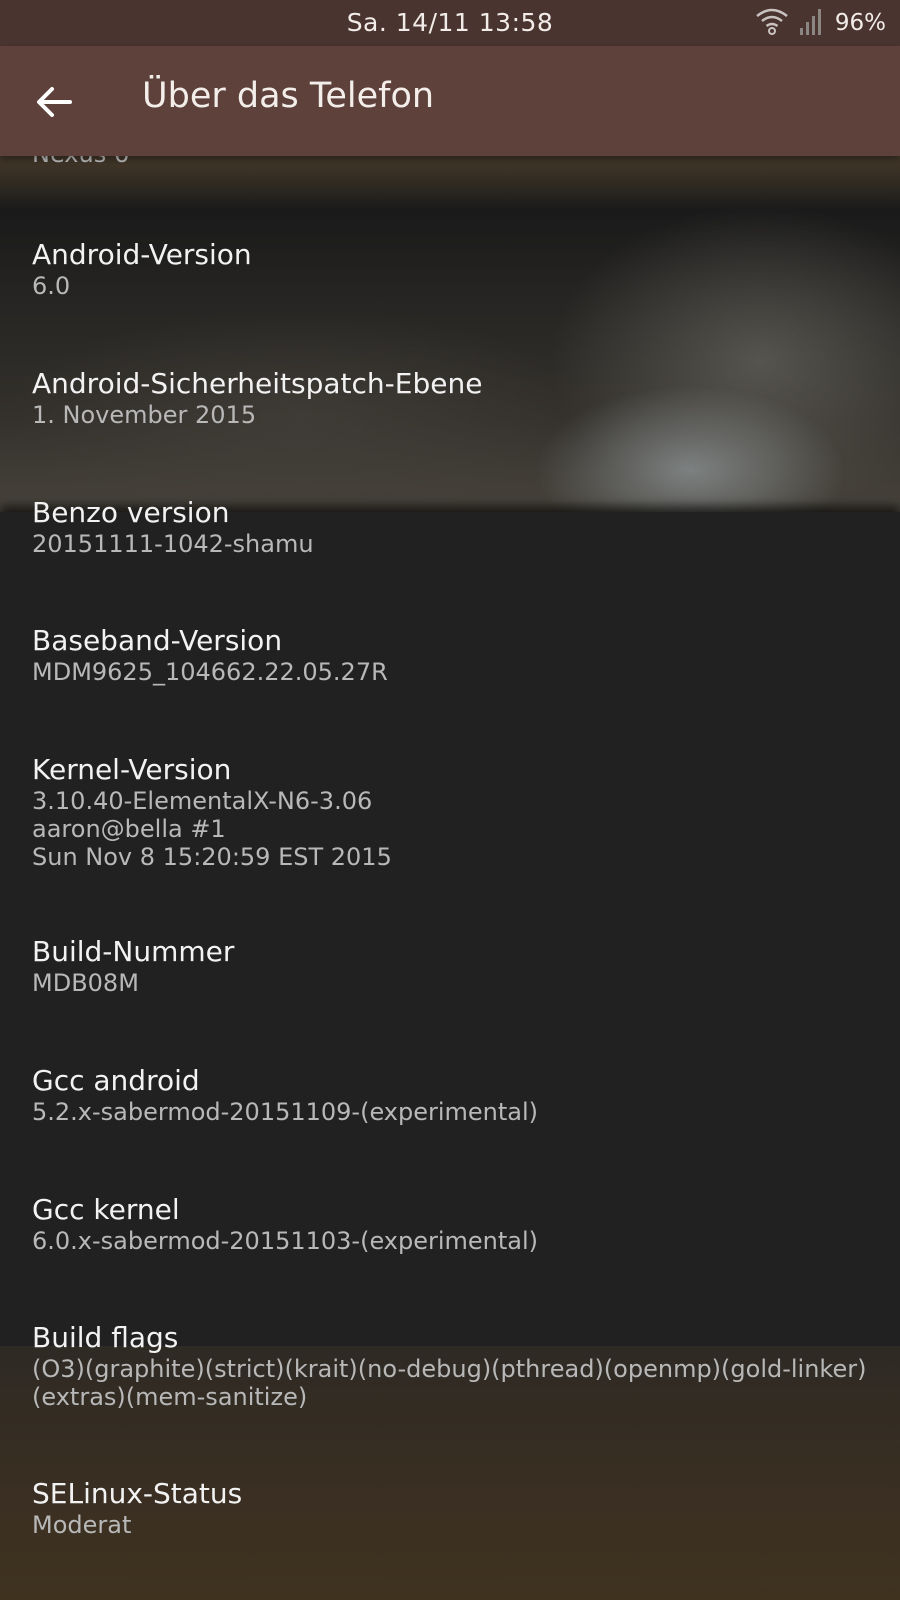 The width and height of the screenshot is (900, 1600). I want to click on item-value: MDB08M, so click(85, 983).